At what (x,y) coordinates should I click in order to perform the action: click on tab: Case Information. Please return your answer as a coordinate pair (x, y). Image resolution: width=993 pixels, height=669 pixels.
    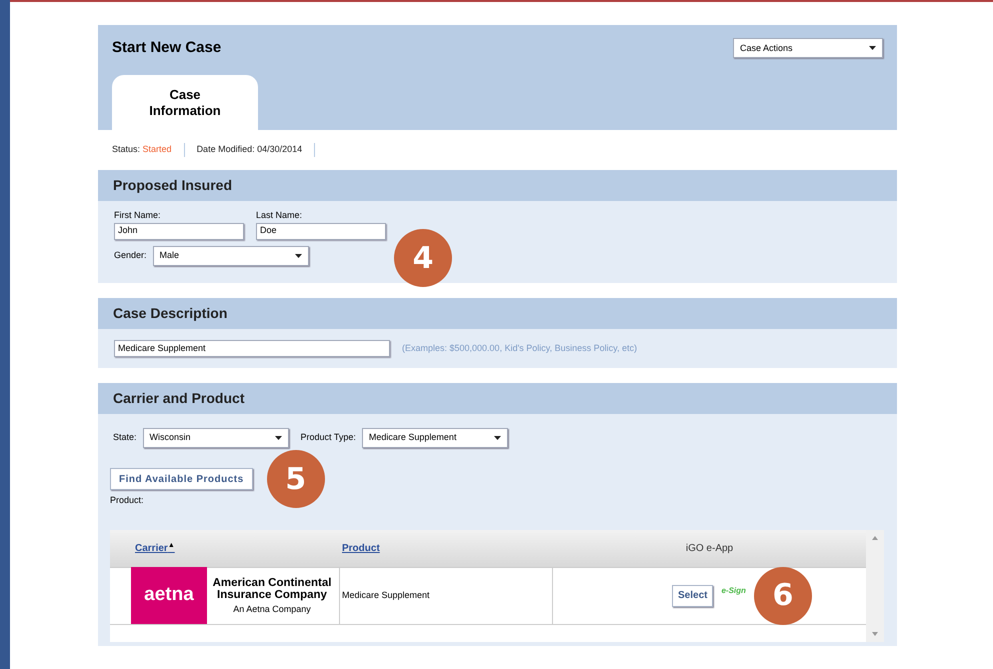
    Looking at the image, I should click on (185, 102).